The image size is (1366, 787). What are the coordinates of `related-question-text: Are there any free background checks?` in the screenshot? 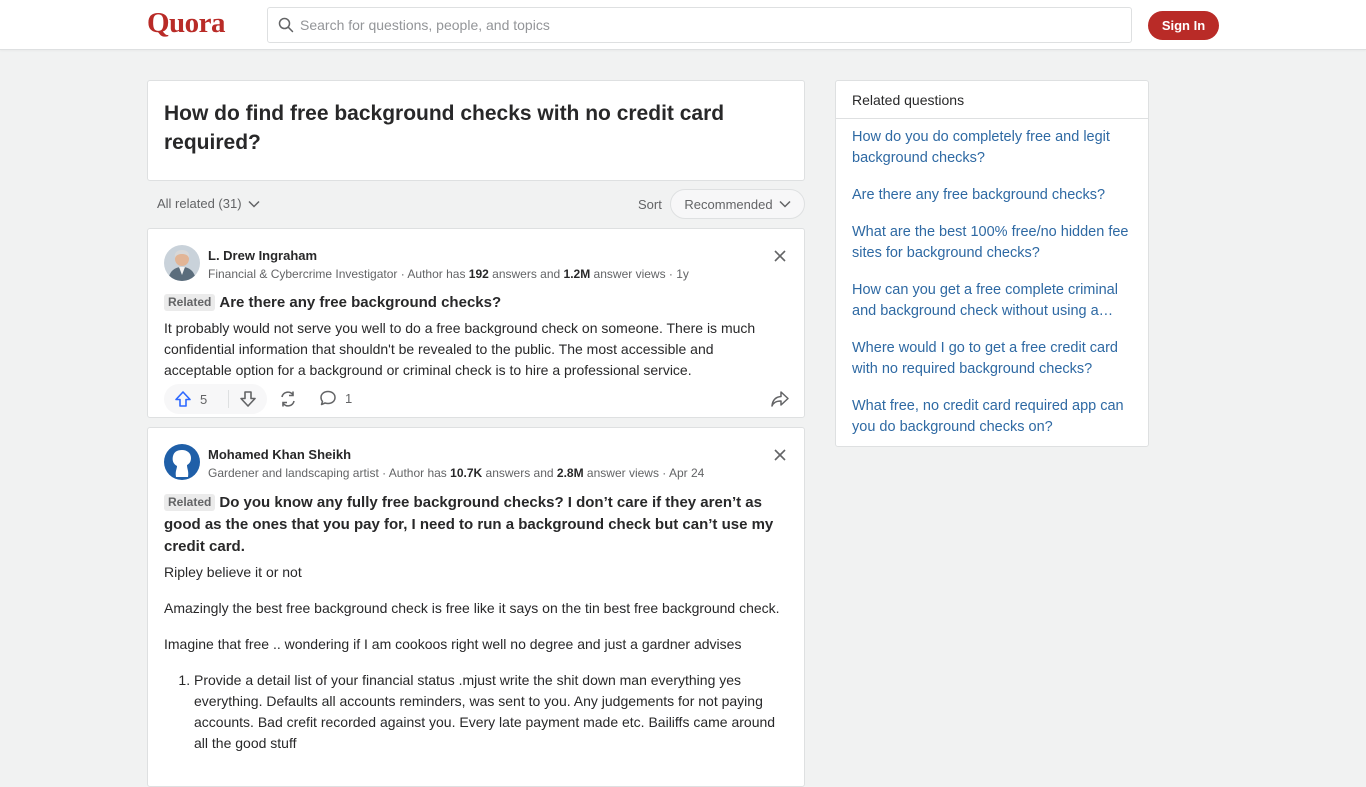 It's located at (360, 302).